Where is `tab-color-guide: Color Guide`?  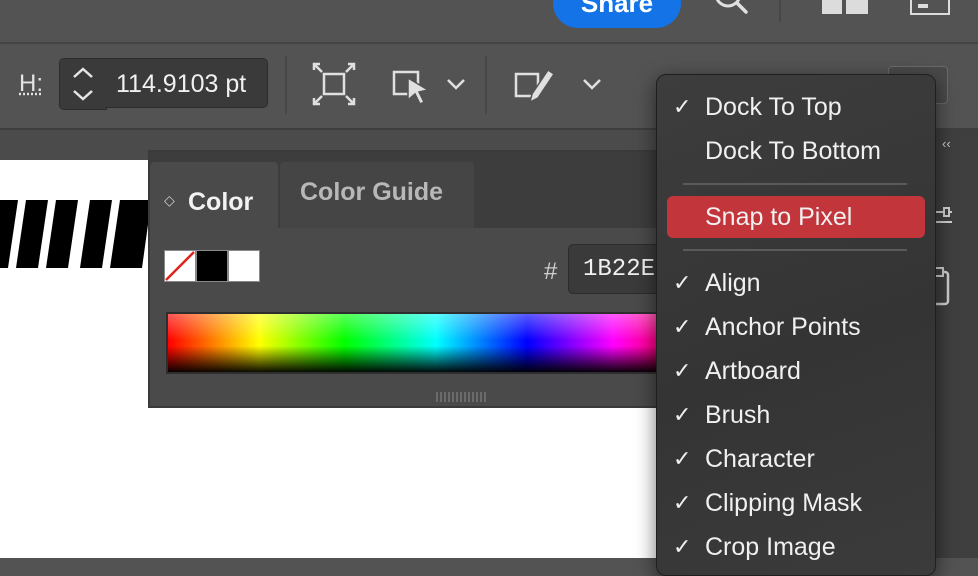
tab-color-guide: Color Guide is located at coordinates (377, 195).